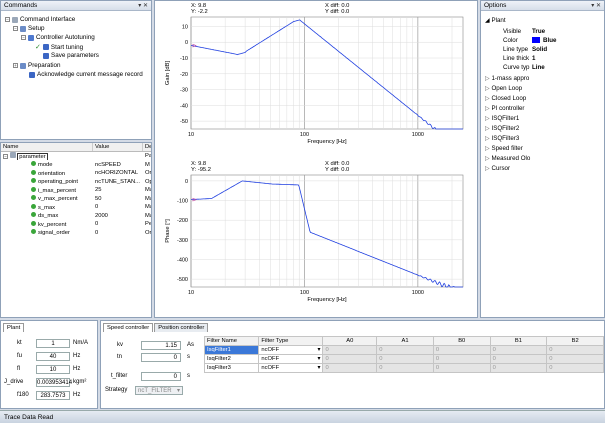  I want to click on table-row: v_max_percent 50Ma, so click(76, 199).